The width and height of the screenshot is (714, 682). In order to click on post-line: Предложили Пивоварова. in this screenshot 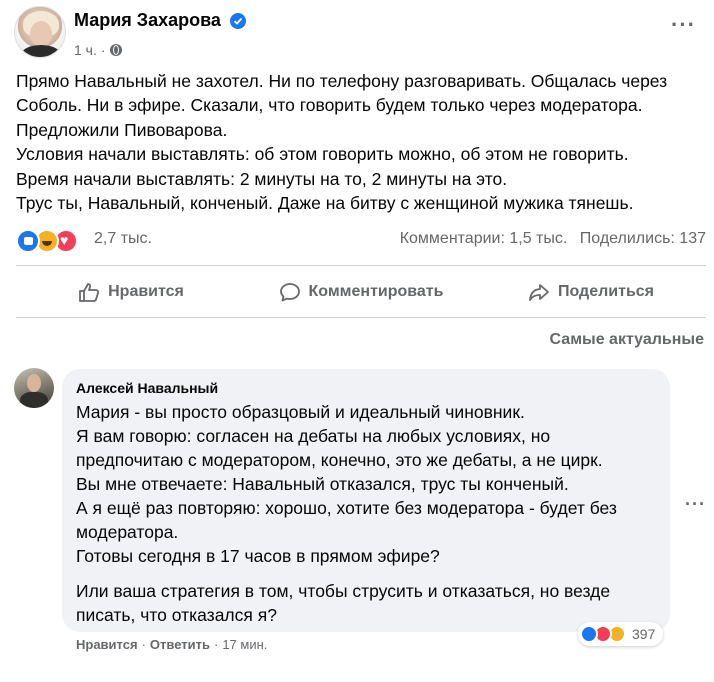, I will do `click(122, 129)`.